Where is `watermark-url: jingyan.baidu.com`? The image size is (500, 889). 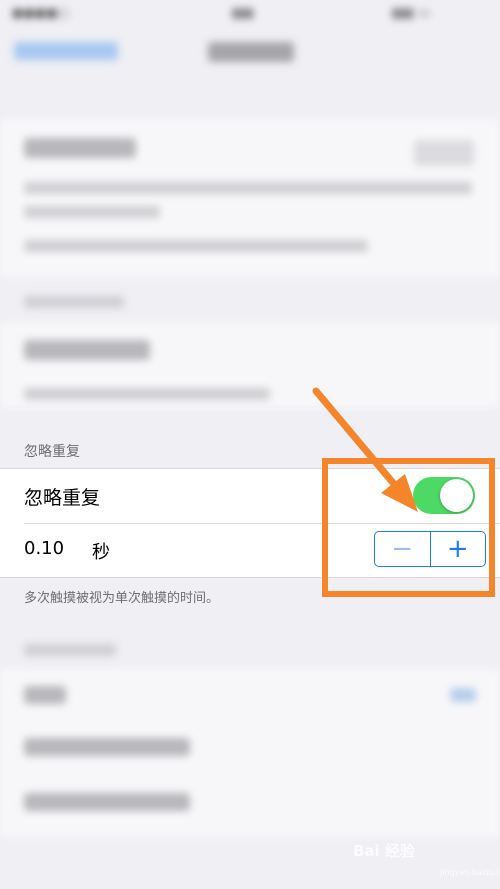
watermark-url: jingyan.baidu.com is located at coordinates (470, 872).